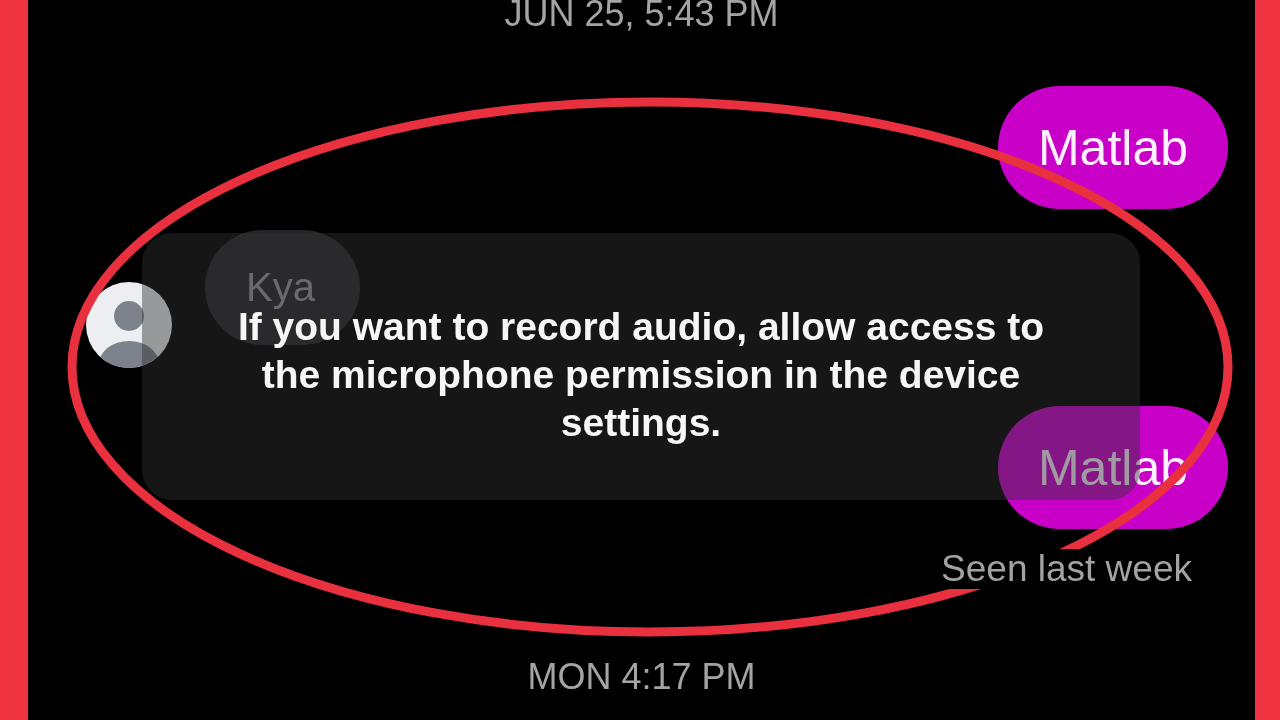  I want to click on seen-status: Seen last week, so click(1066, 569).